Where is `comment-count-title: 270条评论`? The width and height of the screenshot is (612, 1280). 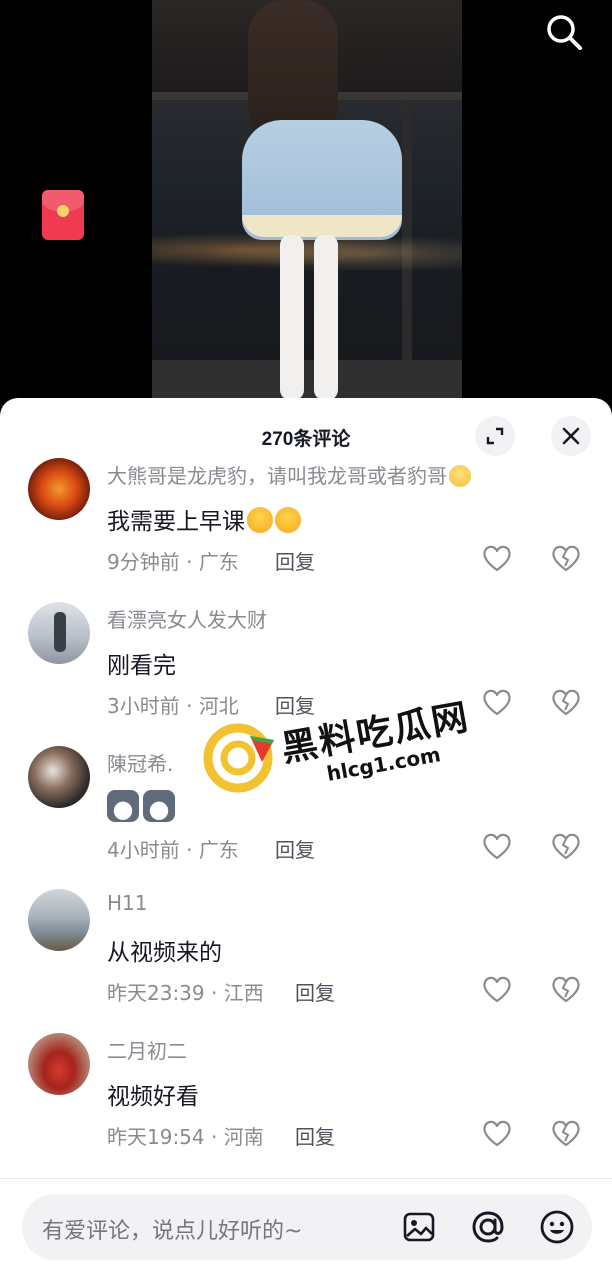
comment-count-title: 270条评论 is located at coordinates (306, 439).